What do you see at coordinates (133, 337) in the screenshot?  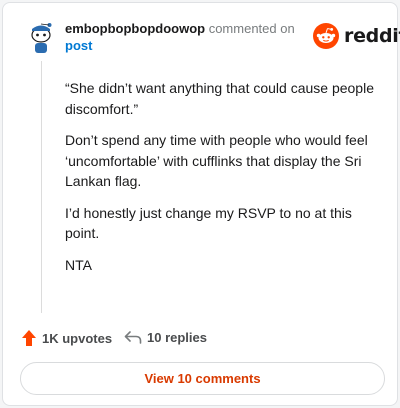 I see `reply-arrow-icon` at bounding box center [133, 337].